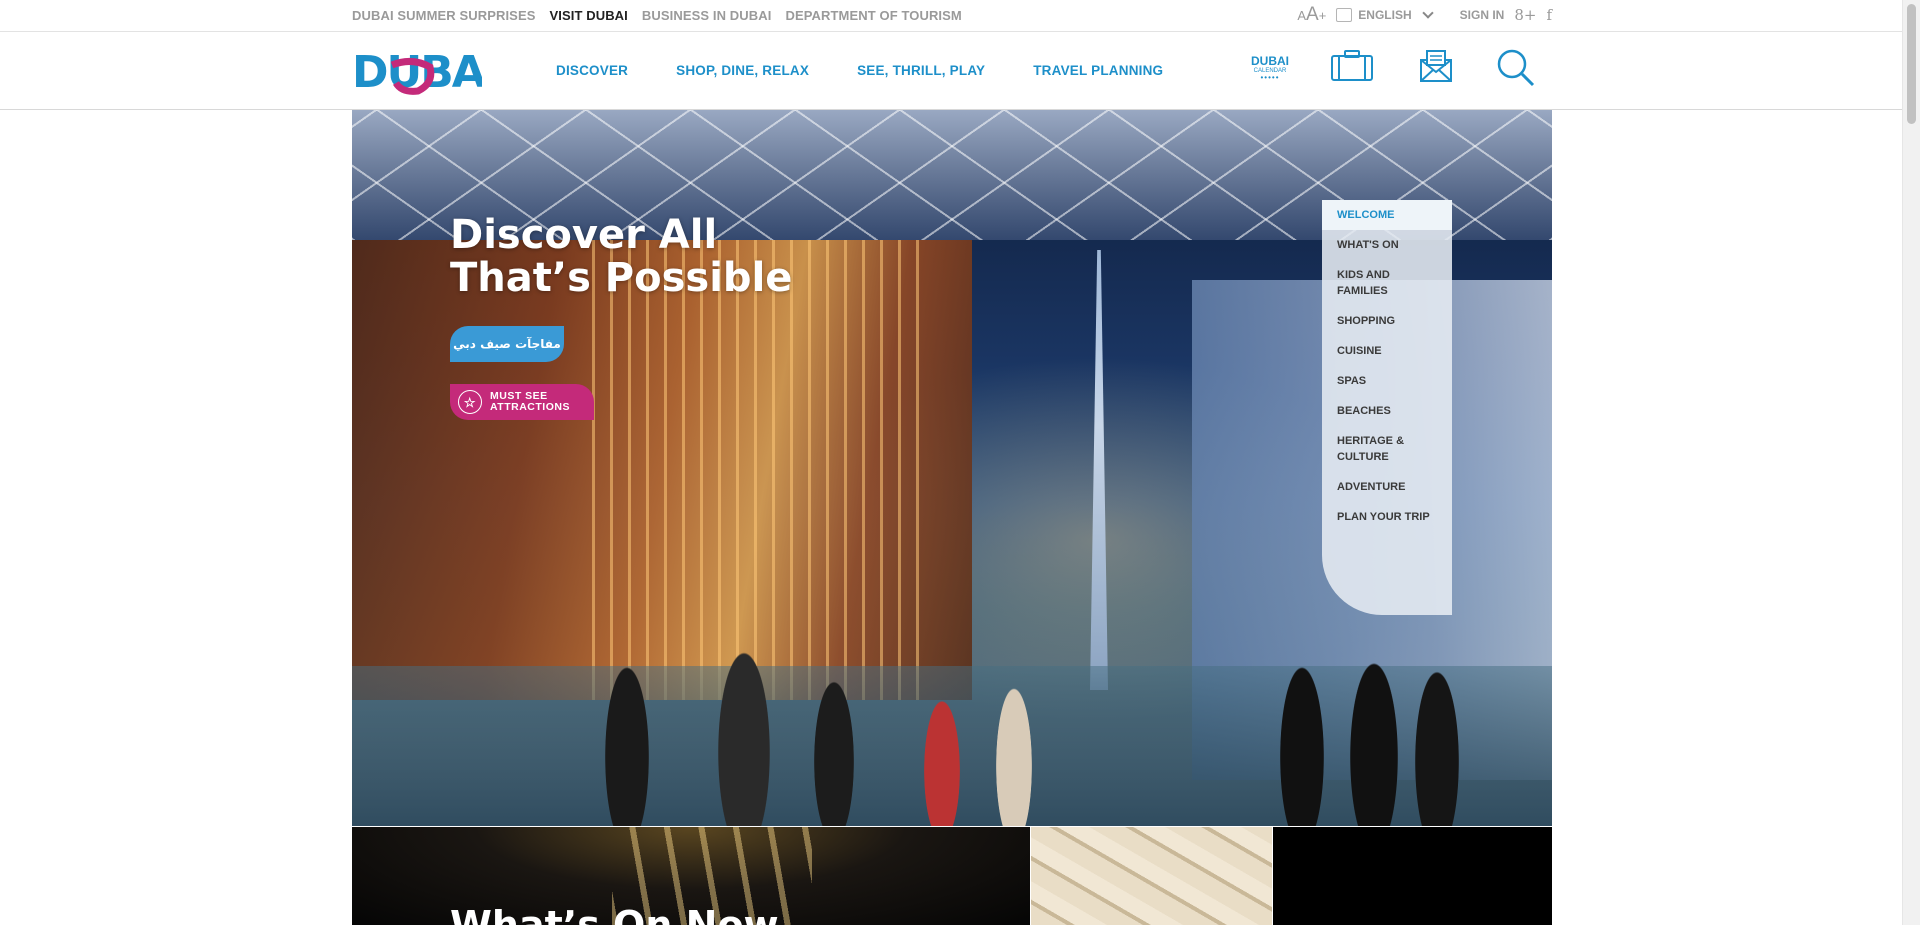 The image size is (1920, 925). I want to click on summer-surprises-arabic-button: مفاجآت صيف دبي, so click(507, 344).